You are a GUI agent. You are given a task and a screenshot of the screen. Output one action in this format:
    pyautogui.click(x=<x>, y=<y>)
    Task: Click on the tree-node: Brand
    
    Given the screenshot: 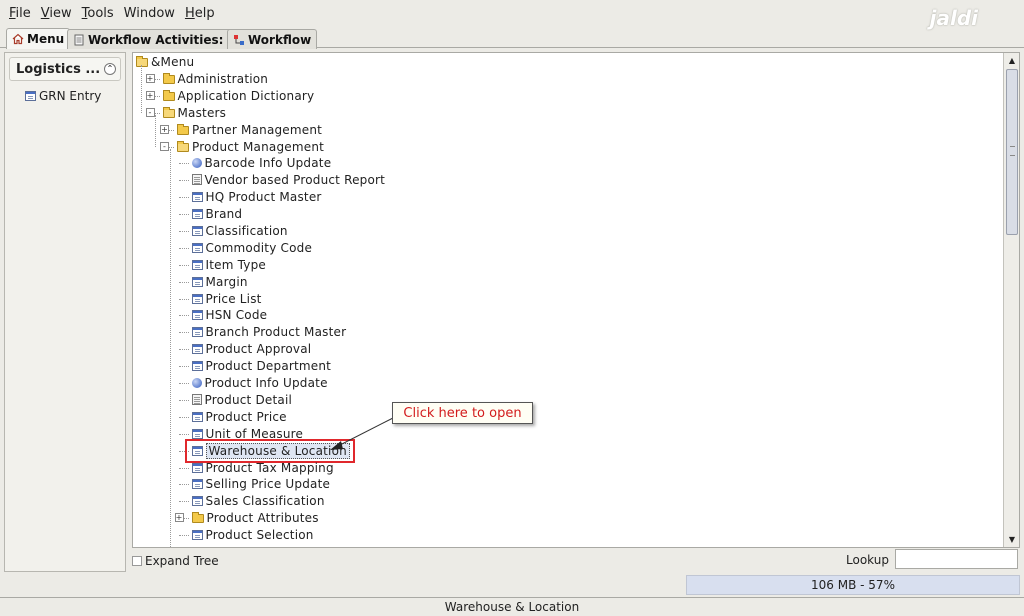 What is the action you would take?
    pyautogui.click(x=217, y=213)
    